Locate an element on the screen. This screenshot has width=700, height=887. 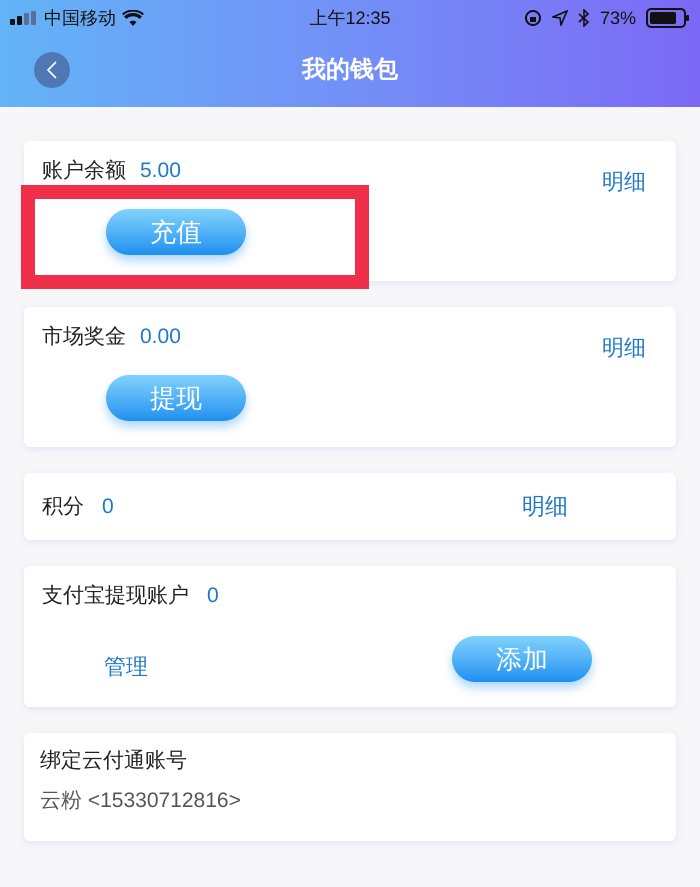
manage-link: 管理 is located at coordinates (126, 666).